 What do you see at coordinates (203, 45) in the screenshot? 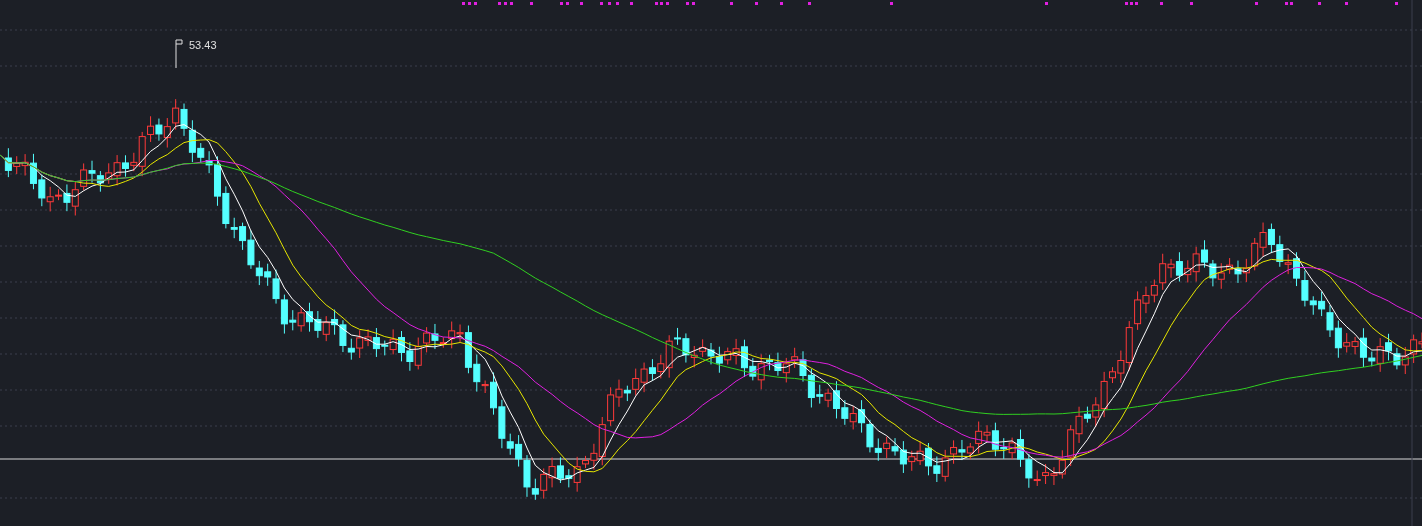
I see `high-price-label: 53.43` at bounding box center [203, 45].